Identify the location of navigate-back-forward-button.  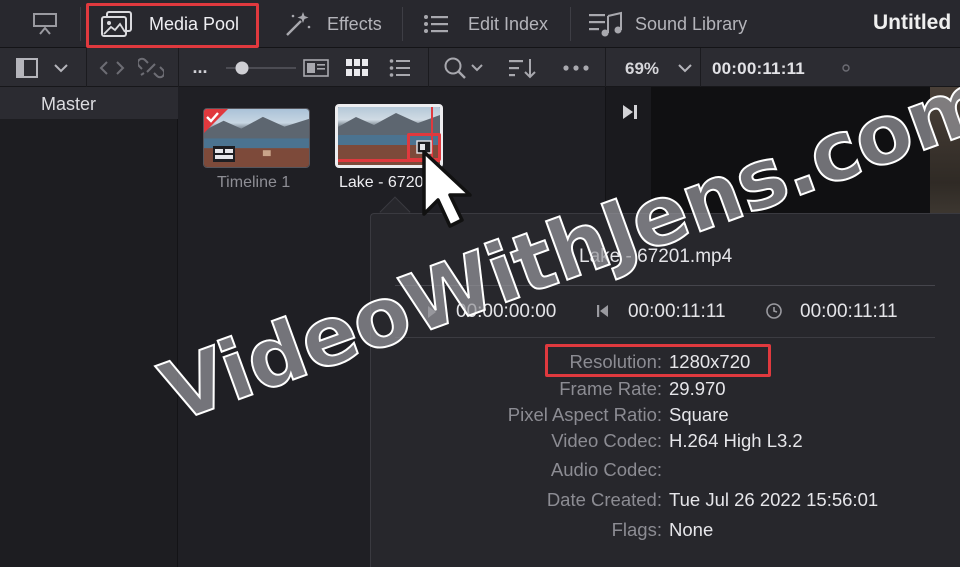
(112, 67).